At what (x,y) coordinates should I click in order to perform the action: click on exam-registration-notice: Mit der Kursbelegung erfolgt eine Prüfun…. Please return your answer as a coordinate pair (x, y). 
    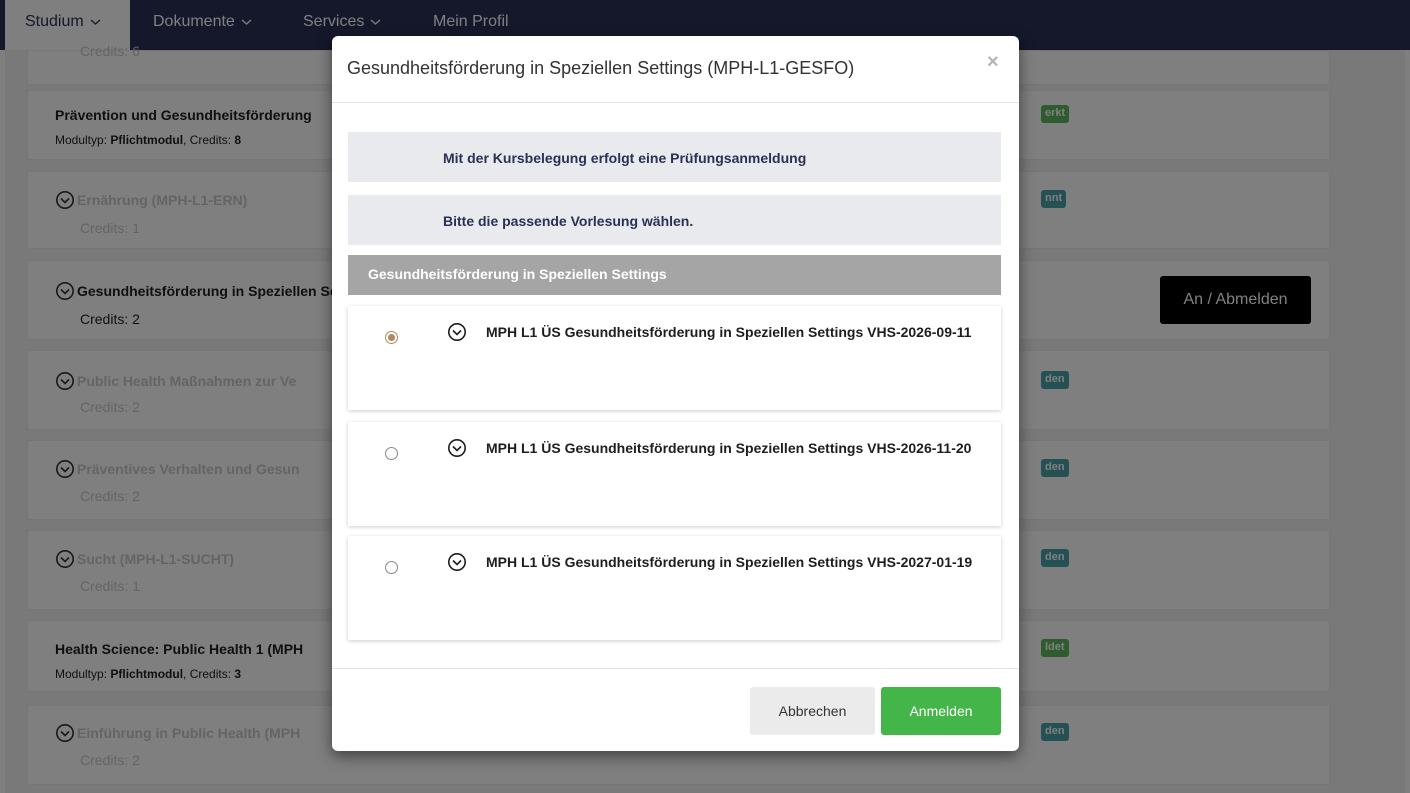
    Looking at the image, I should click on (674, 157).